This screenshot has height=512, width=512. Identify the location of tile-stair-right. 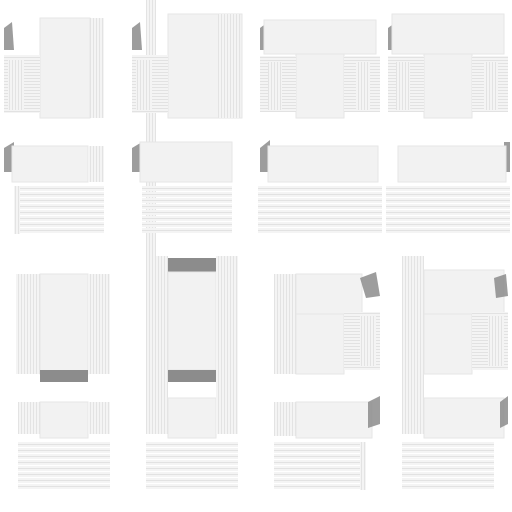
(327, 443).